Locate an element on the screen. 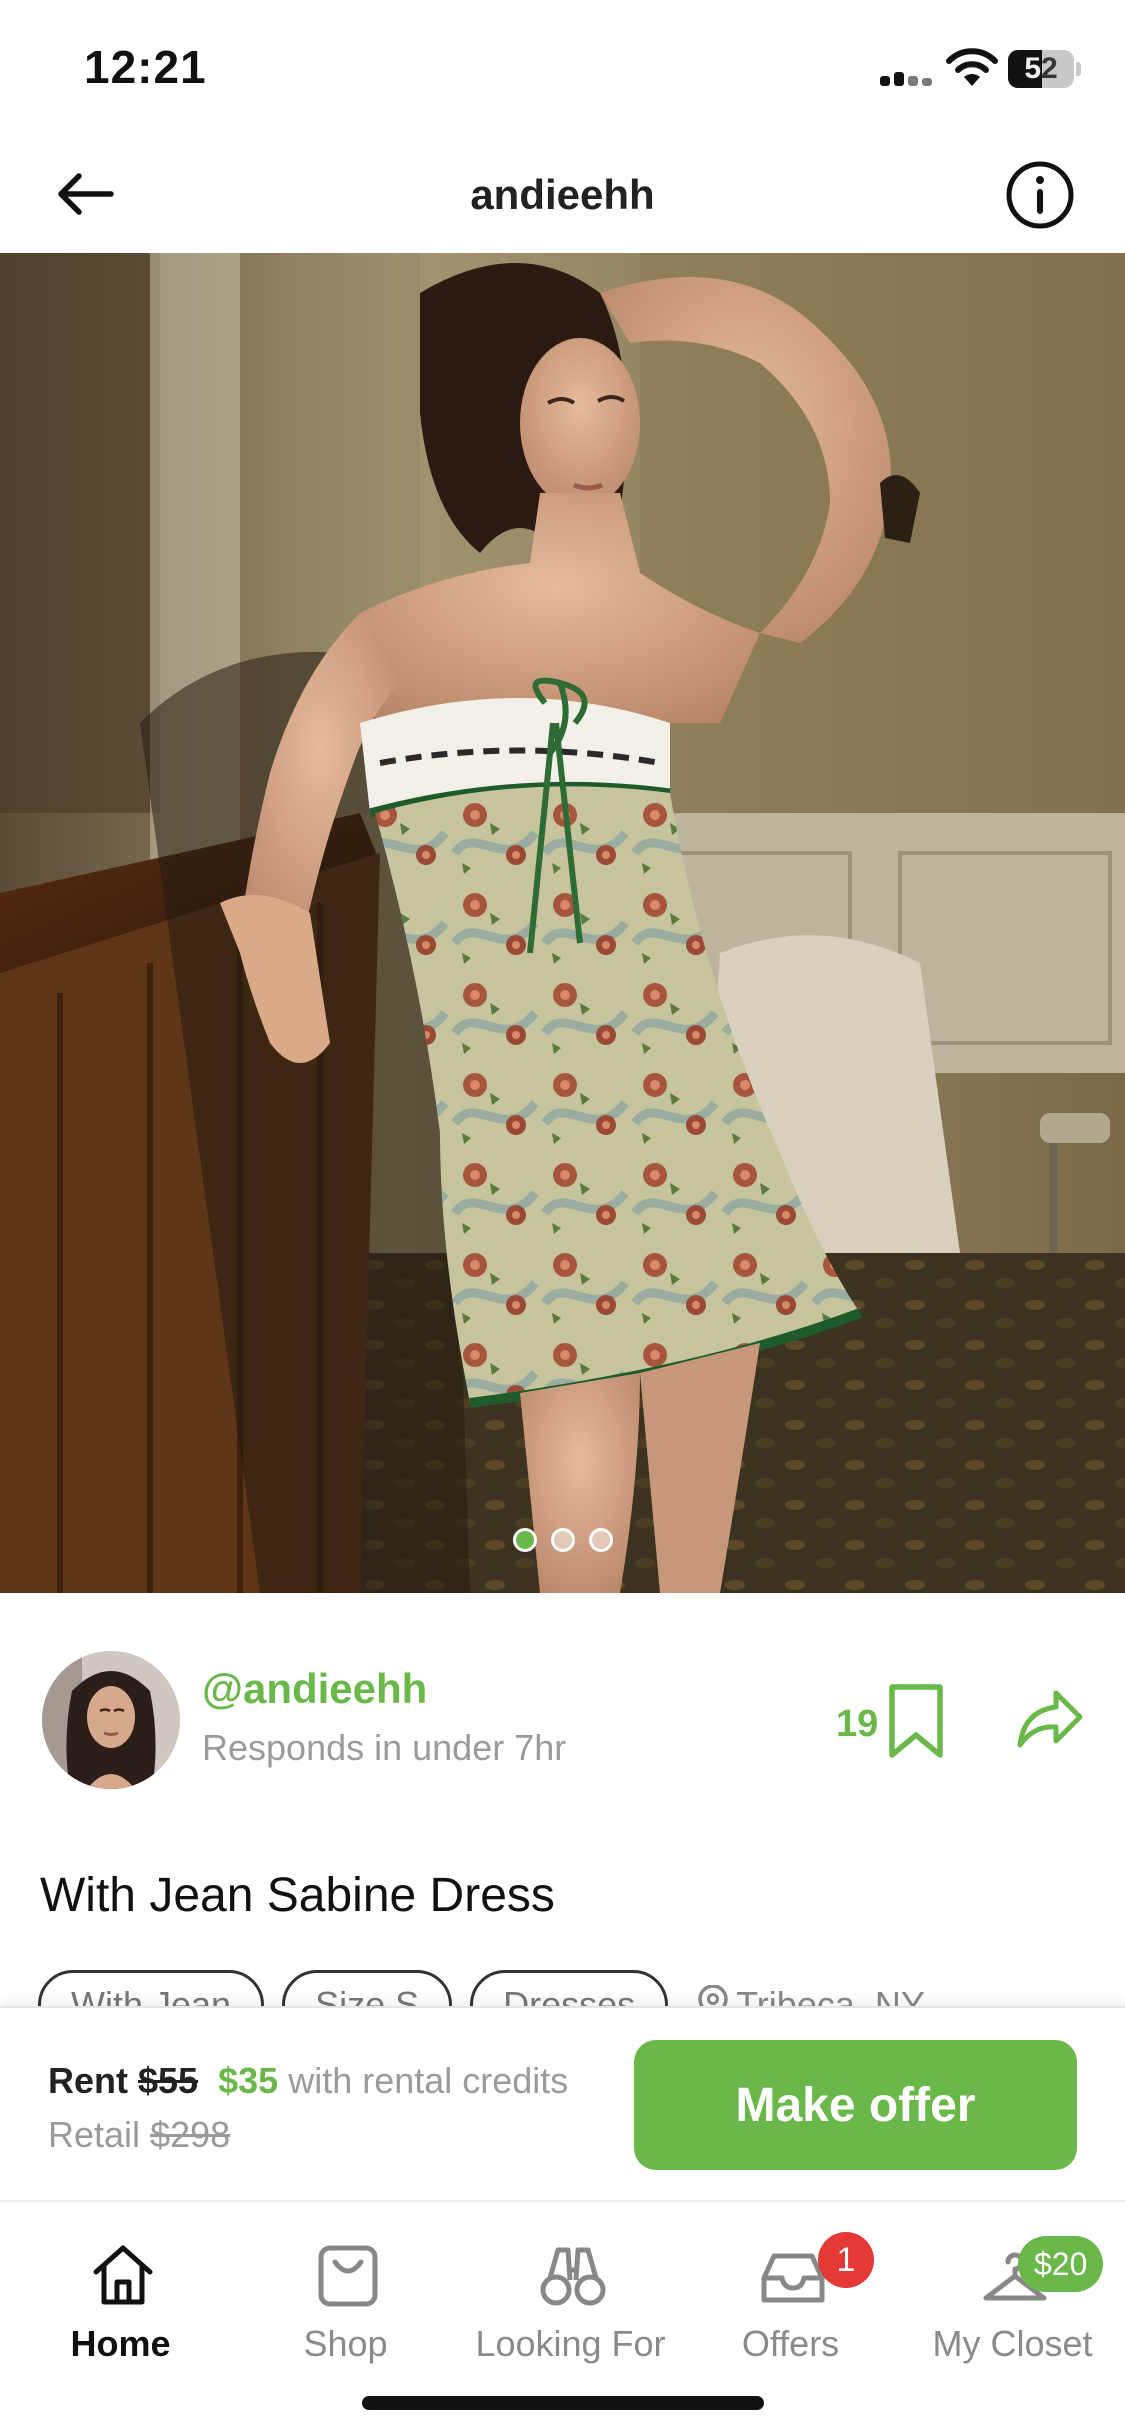 This screenshot has height=2436, width=1125. home-indicator is located at coordinates (563, 2403).